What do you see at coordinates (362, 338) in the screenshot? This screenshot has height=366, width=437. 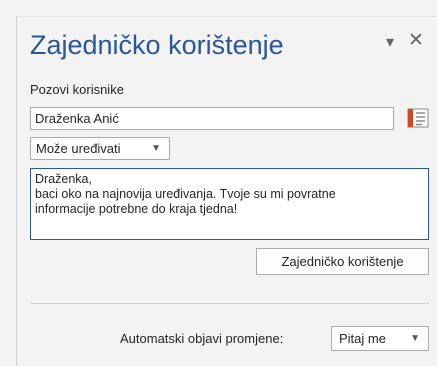 I see `auto-publish-selected-value: Pitaj me` at bounding box center [362, 338].